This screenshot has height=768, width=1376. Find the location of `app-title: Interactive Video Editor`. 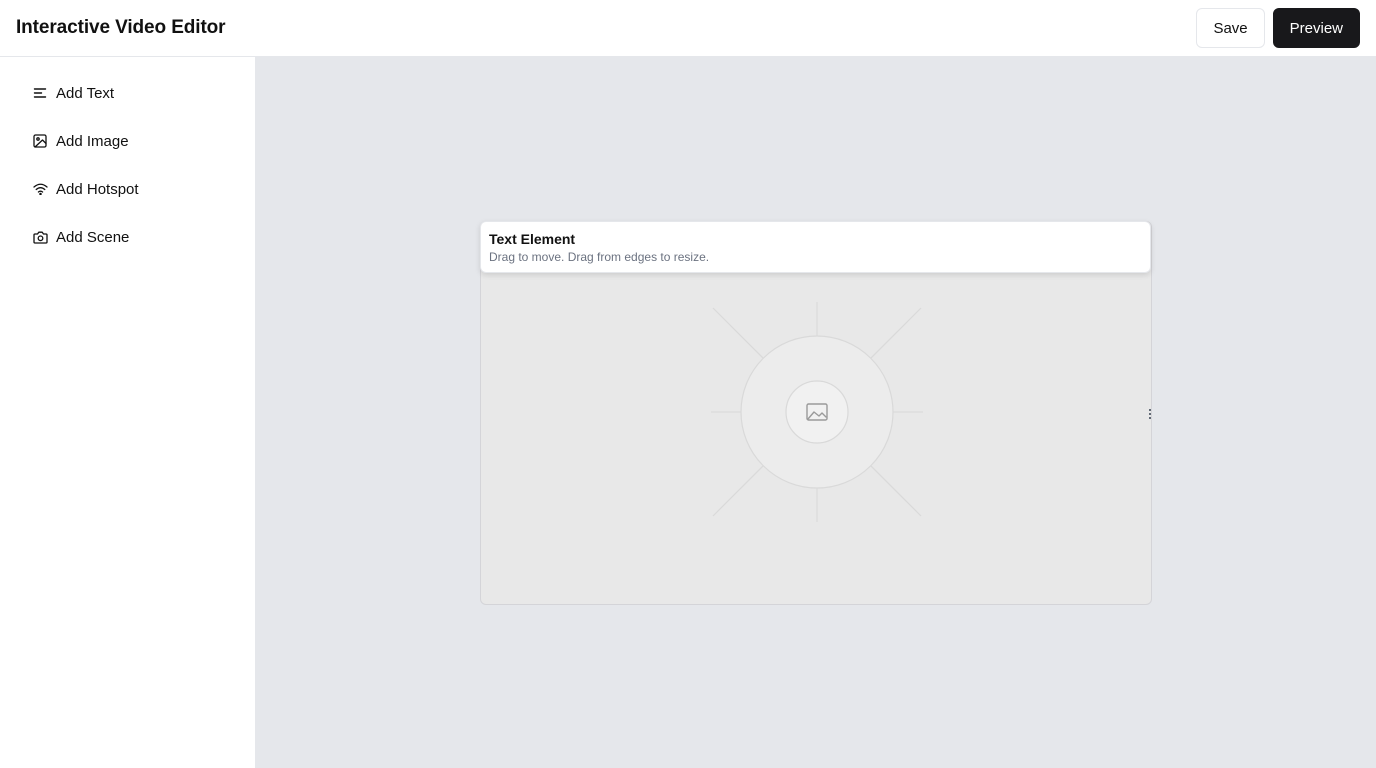

app-title: Interactive Video Editor is located at coordinates (121, 27).